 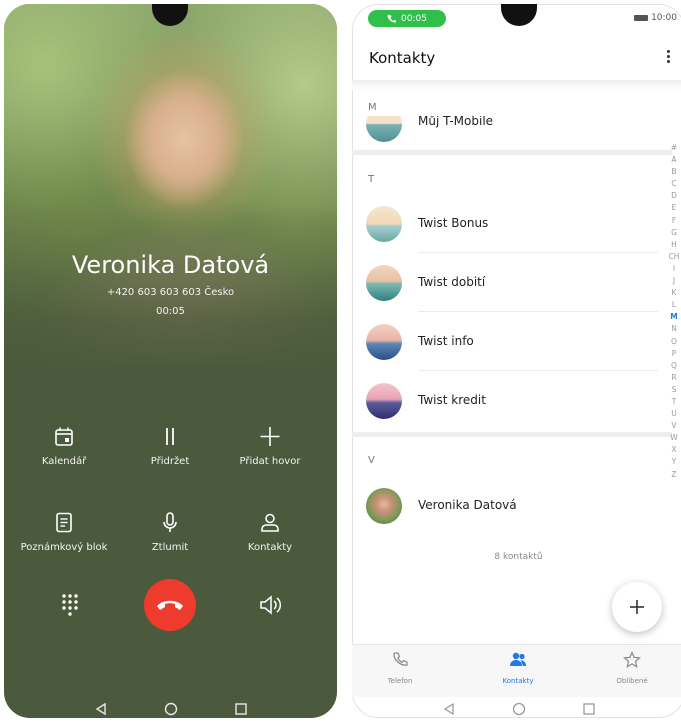 I want to click on contact-name: Můj T-Mobile, so click(x=456, y=122).